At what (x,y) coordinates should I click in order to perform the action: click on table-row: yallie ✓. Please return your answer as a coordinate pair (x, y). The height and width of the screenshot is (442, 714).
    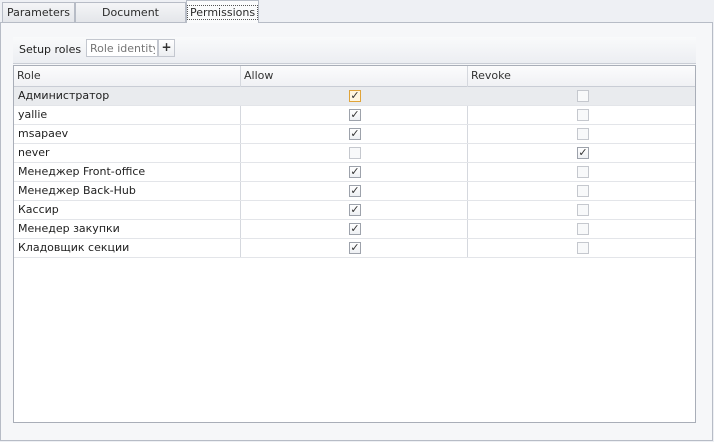
    Looking at the image, I should click on (354, 115).